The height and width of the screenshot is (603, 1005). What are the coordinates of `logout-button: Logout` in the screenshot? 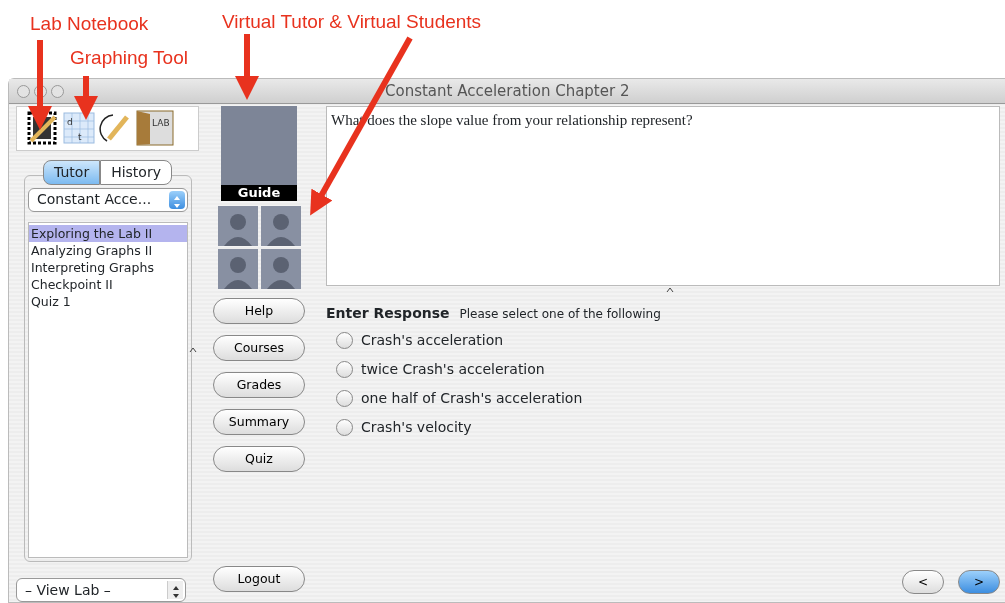 It's located at (259, 579).